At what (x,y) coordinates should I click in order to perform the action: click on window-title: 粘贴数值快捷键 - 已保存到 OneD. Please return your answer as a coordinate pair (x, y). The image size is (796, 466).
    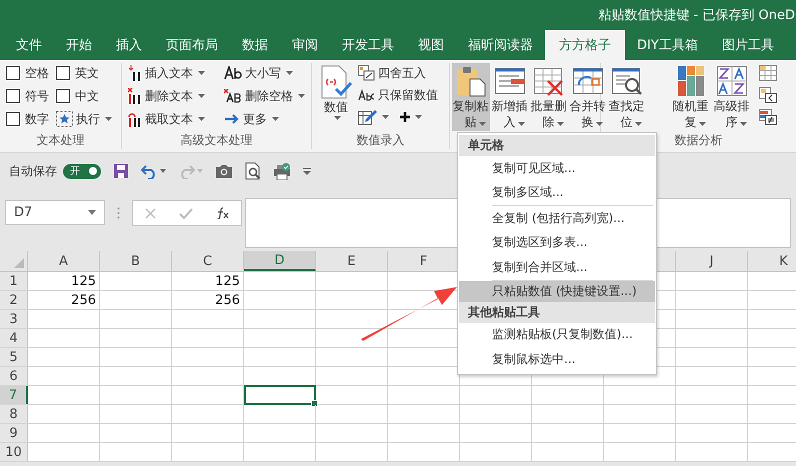
    Looking at the image, I should click on (696, 15).